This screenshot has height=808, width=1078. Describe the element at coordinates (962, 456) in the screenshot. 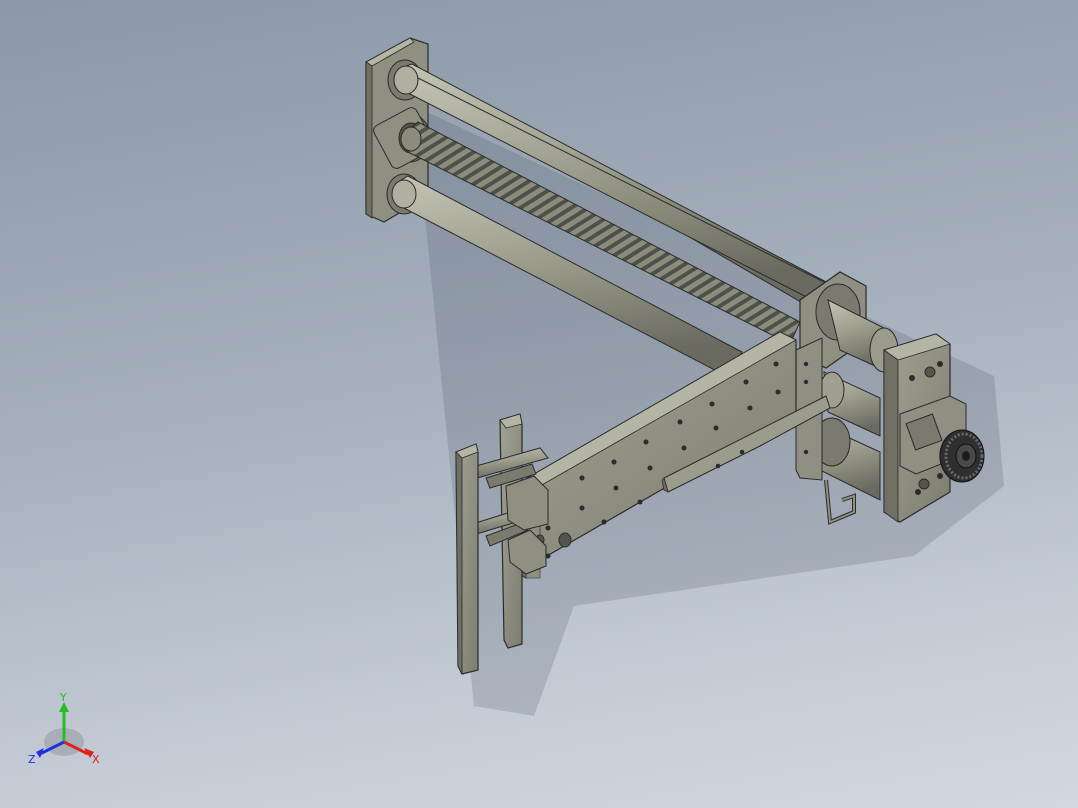

I see `timing-pulley` at that location.